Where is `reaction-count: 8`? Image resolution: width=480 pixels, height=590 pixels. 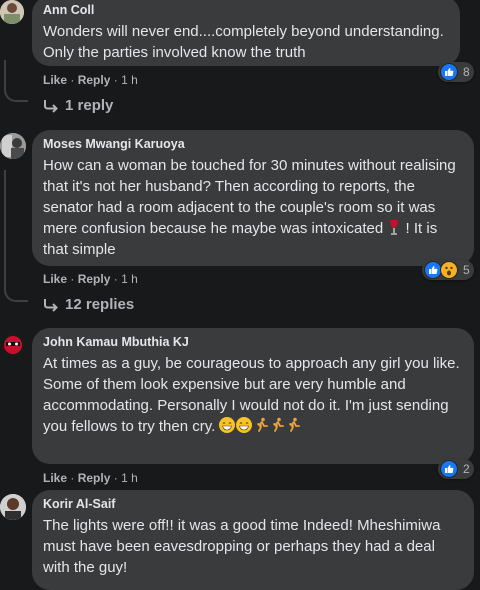
reaction-count: 8 is located at coordinates (466, 72).